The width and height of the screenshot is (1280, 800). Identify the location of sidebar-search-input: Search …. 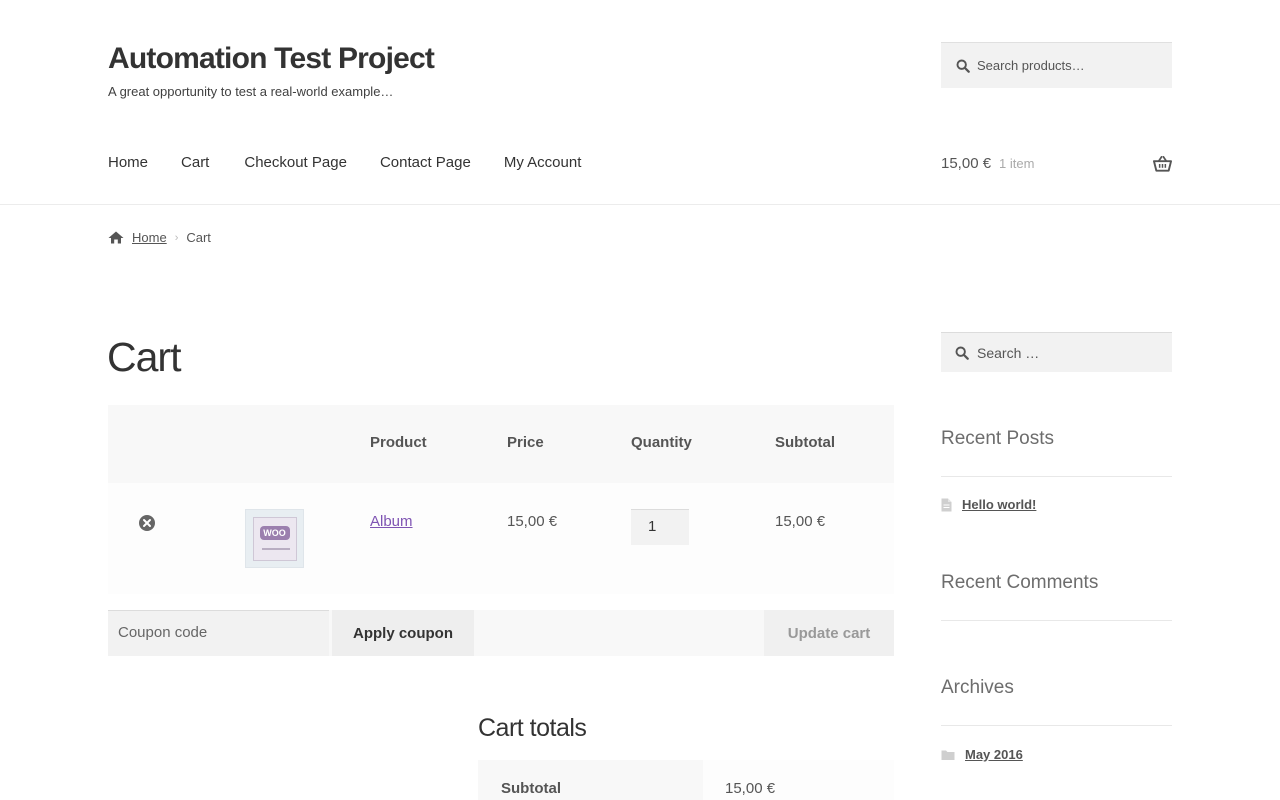
(1056, 352).